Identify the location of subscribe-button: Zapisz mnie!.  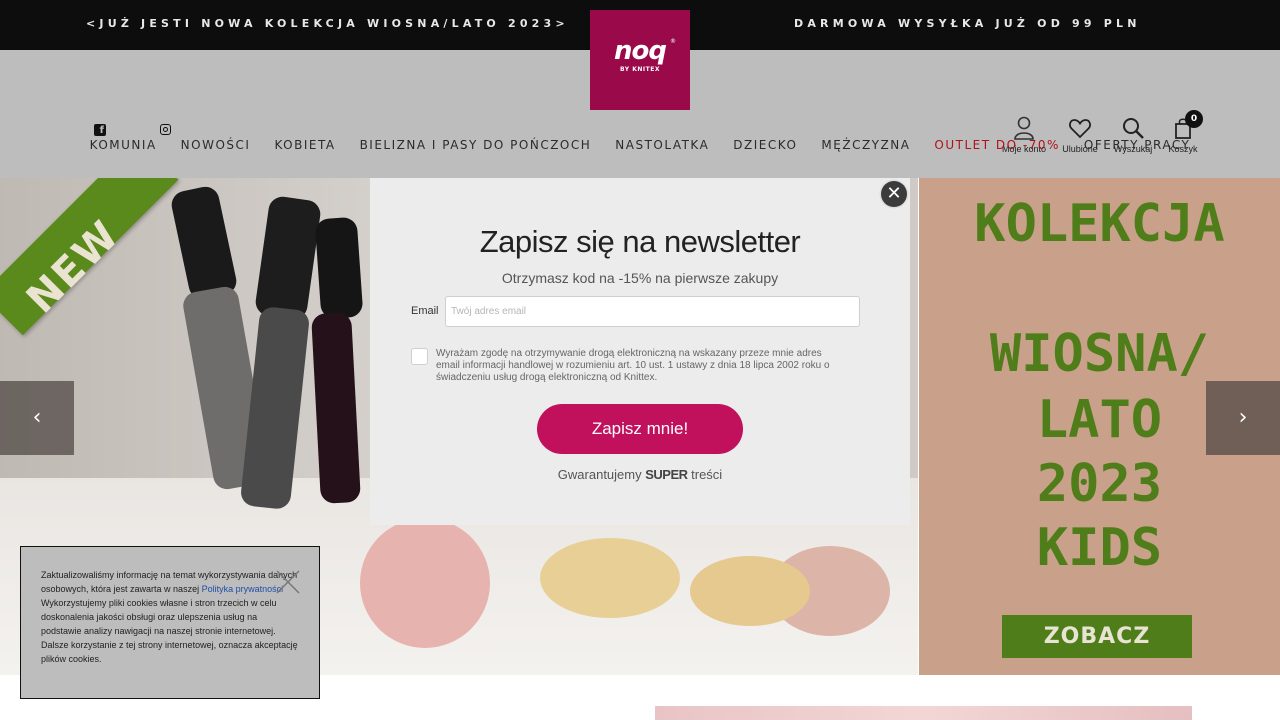
(640, 429).